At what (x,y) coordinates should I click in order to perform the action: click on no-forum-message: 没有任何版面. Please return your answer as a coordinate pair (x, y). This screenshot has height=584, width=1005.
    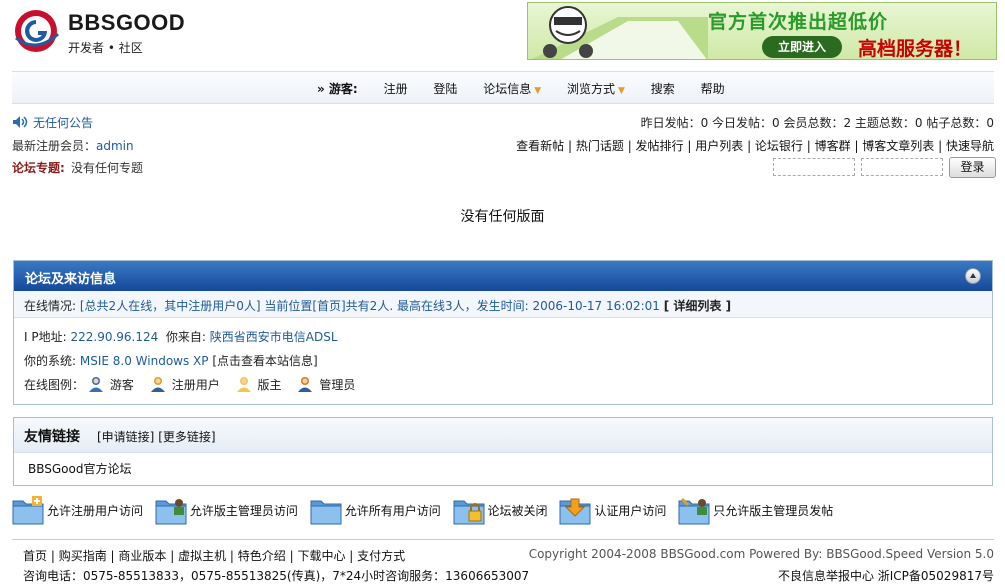
    Looking at the image, I should click on (502, 217).